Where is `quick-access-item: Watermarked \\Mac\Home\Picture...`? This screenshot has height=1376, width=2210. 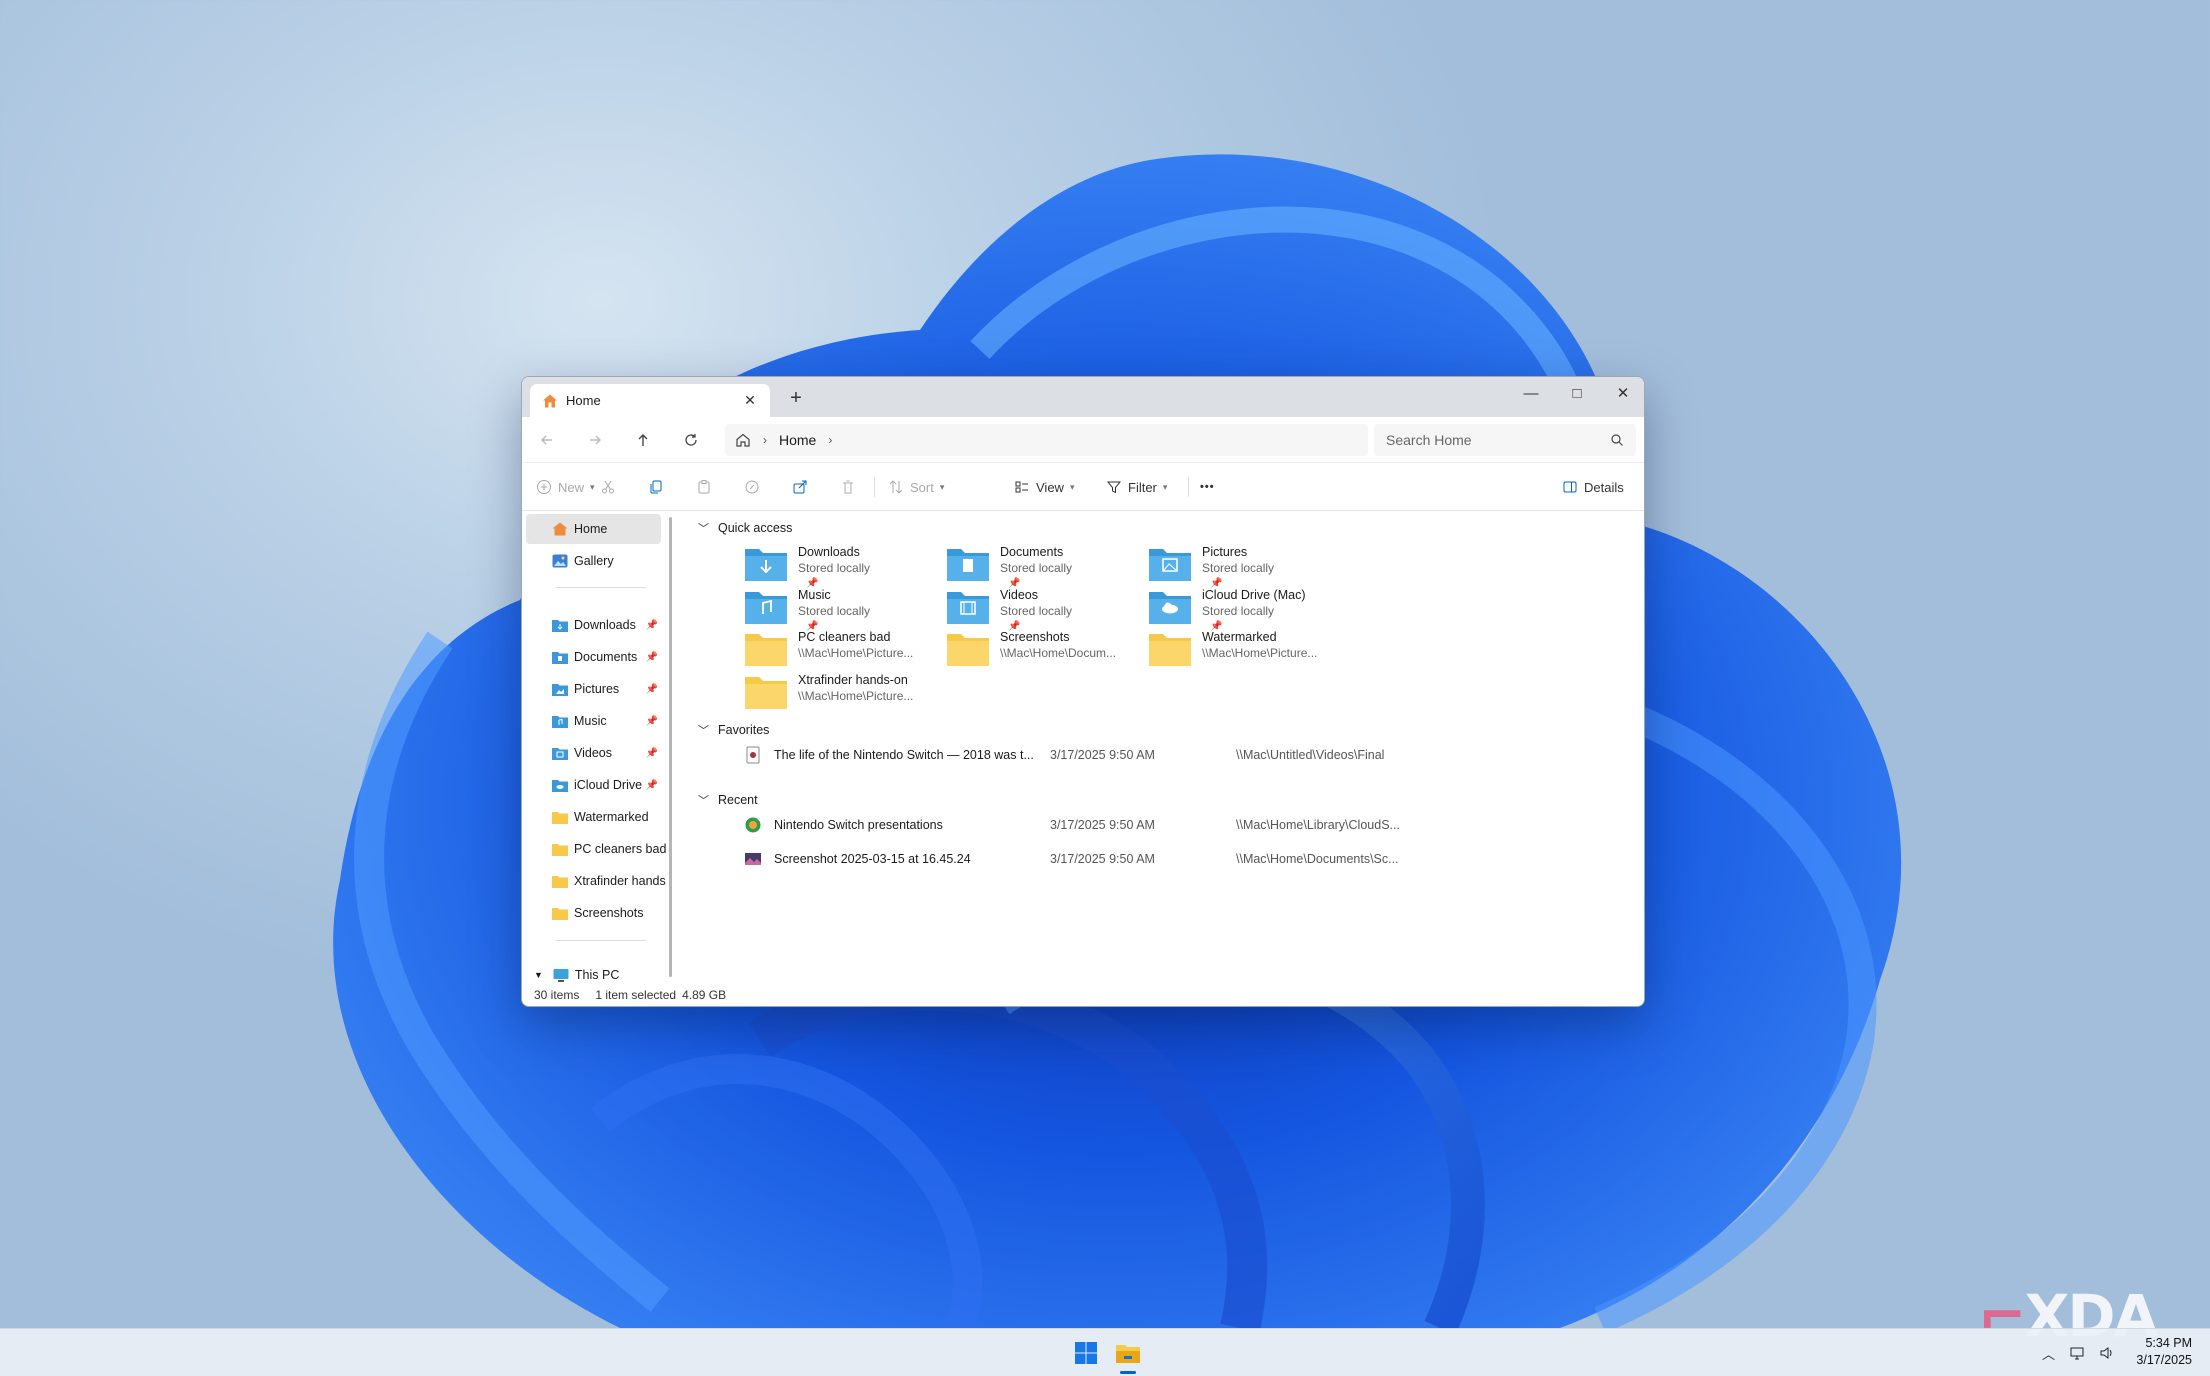 quick-access-item: Watermarked \\Mac\Home\Picture... is located at coordinates (1283, 657).